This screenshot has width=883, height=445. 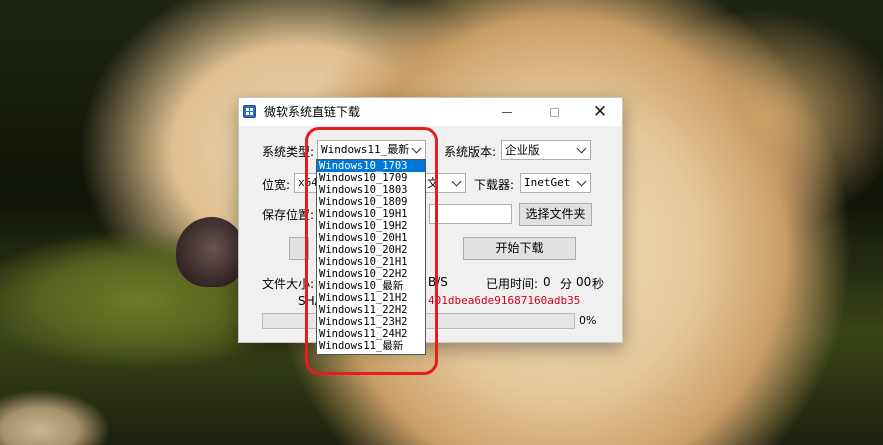 I want to click on wallpaper-dog-nose, so click(x=210, y=252).